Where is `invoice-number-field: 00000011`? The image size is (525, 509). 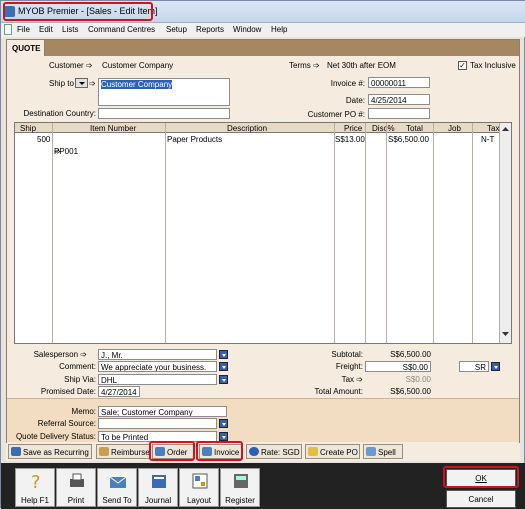
invoice-number-field: 00000011 is located at coordinates (399, 82).